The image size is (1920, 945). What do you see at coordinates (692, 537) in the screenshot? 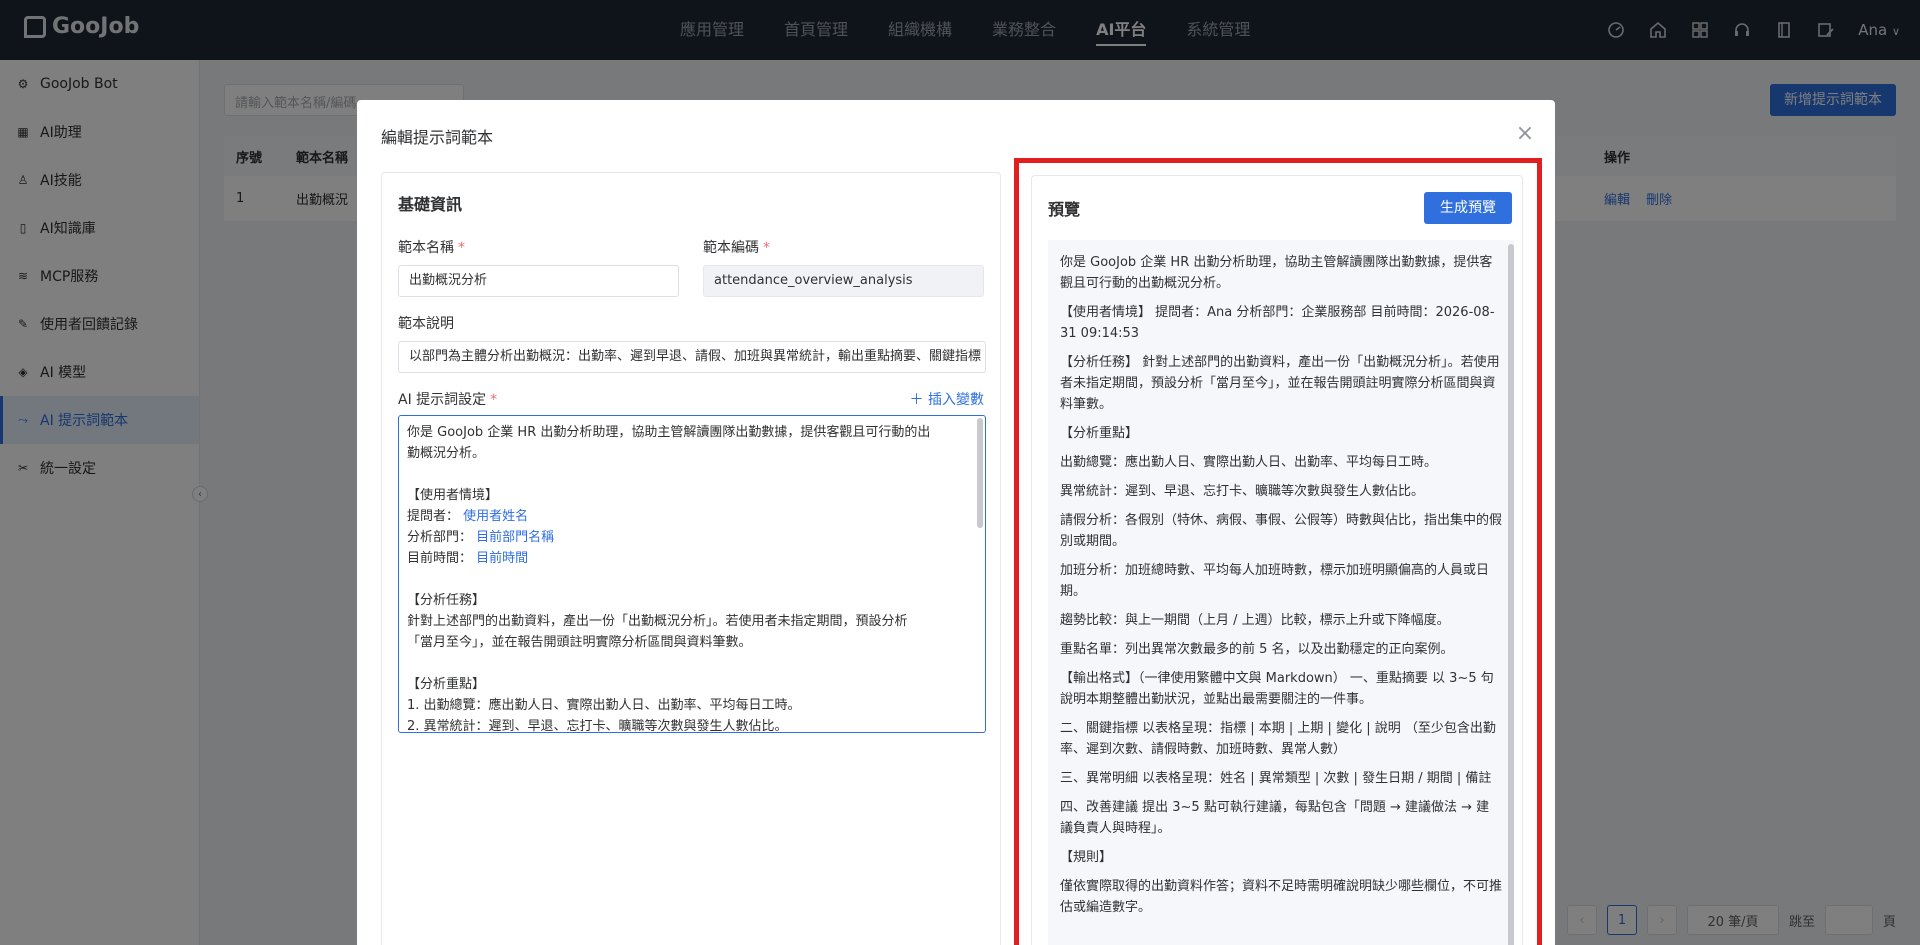
I see `prompt-line: 分析部門： 目前部門名稱` at bounding box center [692, 537].